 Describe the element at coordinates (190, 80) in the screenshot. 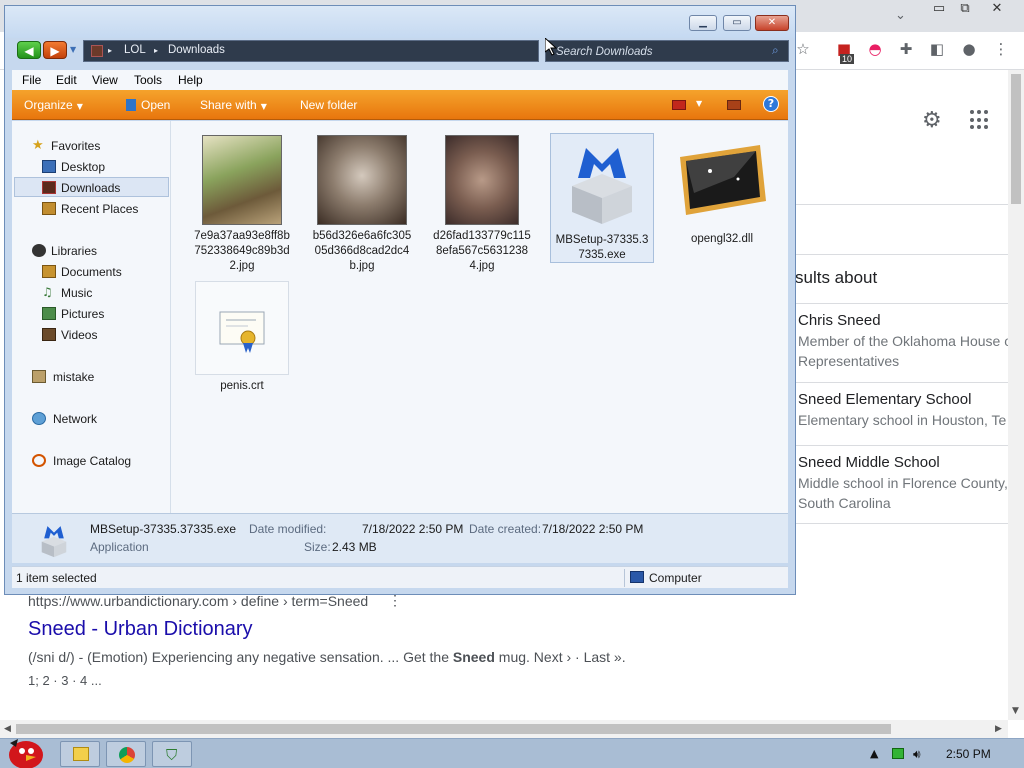

I see `menu-help: Help` at that location.